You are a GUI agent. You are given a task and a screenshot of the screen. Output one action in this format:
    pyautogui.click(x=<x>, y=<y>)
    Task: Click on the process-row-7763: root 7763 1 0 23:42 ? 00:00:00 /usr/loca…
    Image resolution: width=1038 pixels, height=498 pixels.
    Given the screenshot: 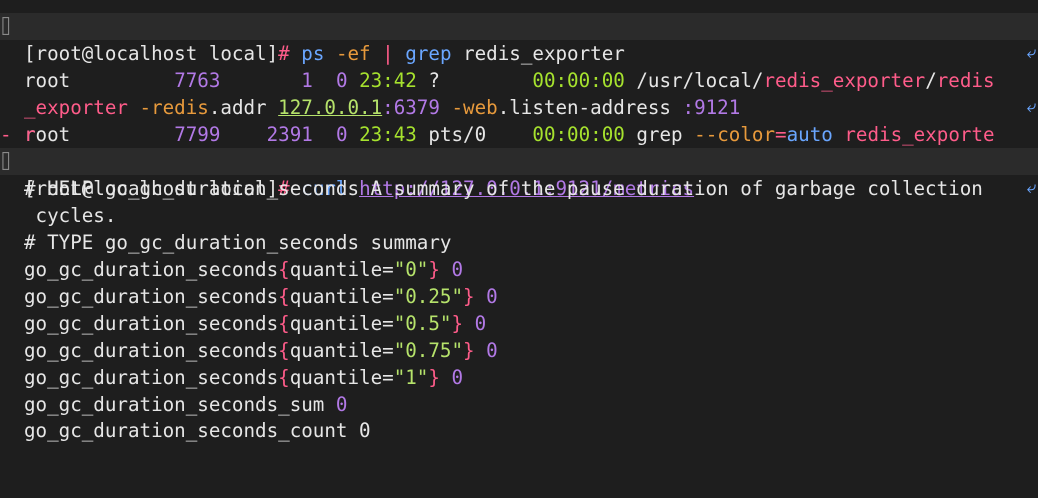 What is the action you would take?
    pyautogui.click(x=519, y=66)
    